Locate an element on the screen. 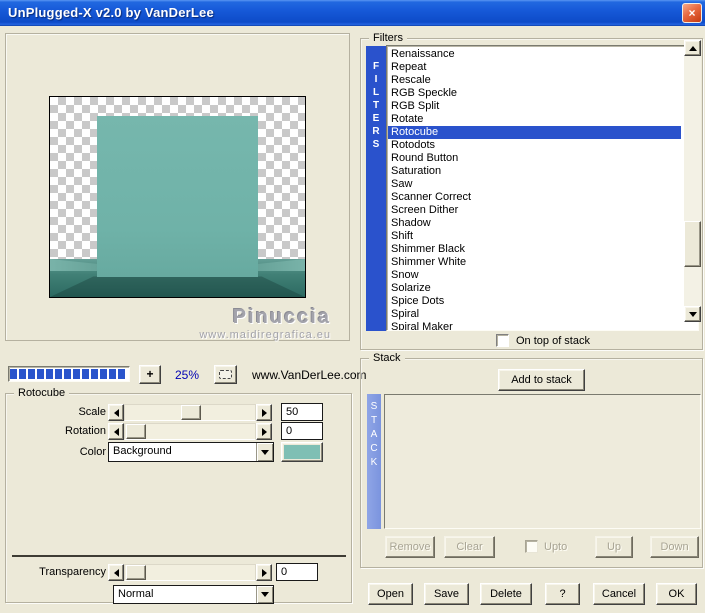  rotation-arrow-right is located at coordinates (264, 431).